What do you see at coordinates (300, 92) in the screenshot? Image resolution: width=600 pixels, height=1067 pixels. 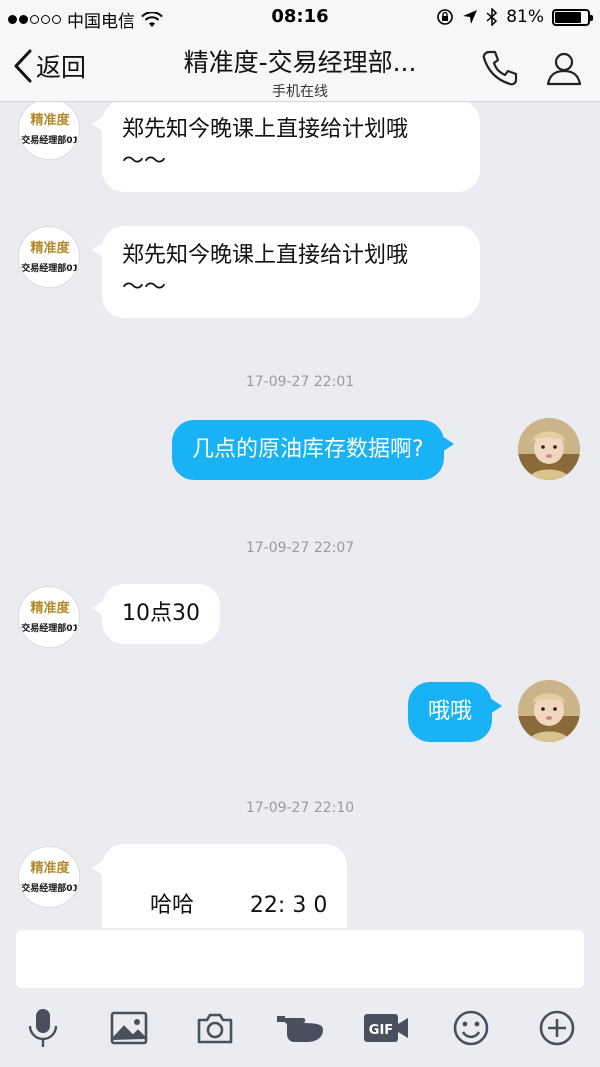 I see `chat-subtitle: 手机在线` at bounding box center [300, 92].